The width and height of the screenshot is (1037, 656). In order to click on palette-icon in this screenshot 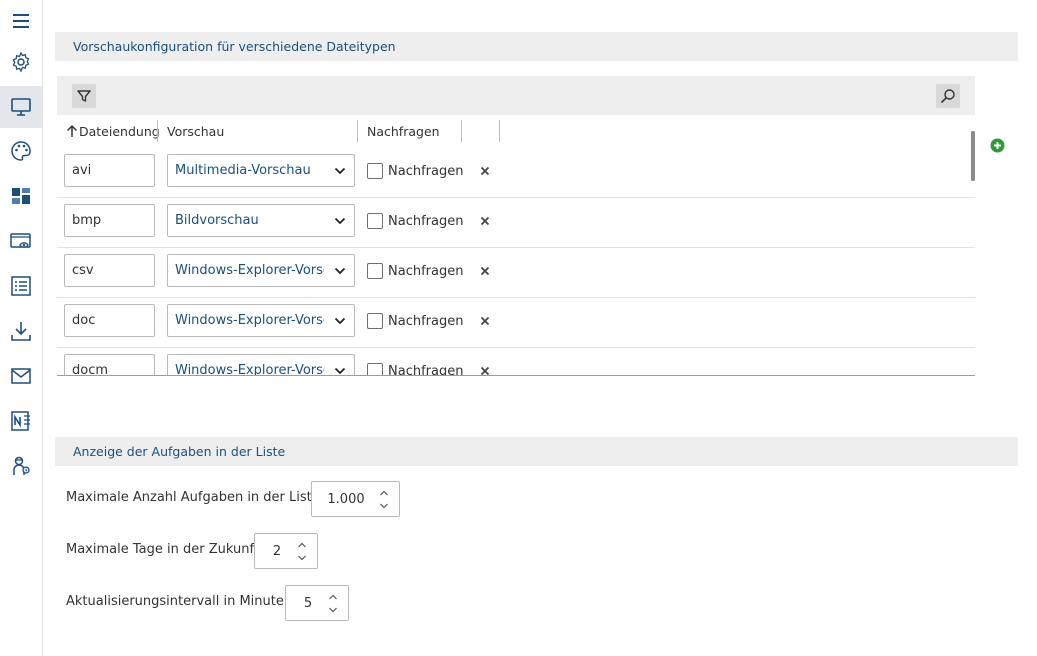, I will do `click(21, 151)`.